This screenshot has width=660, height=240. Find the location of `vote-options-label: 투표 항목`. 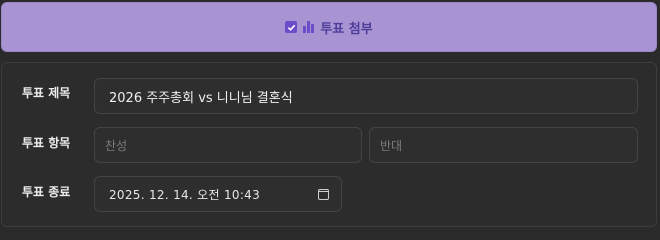

vote-options-label: 투표 항목 is located at coordinates (46, 143).